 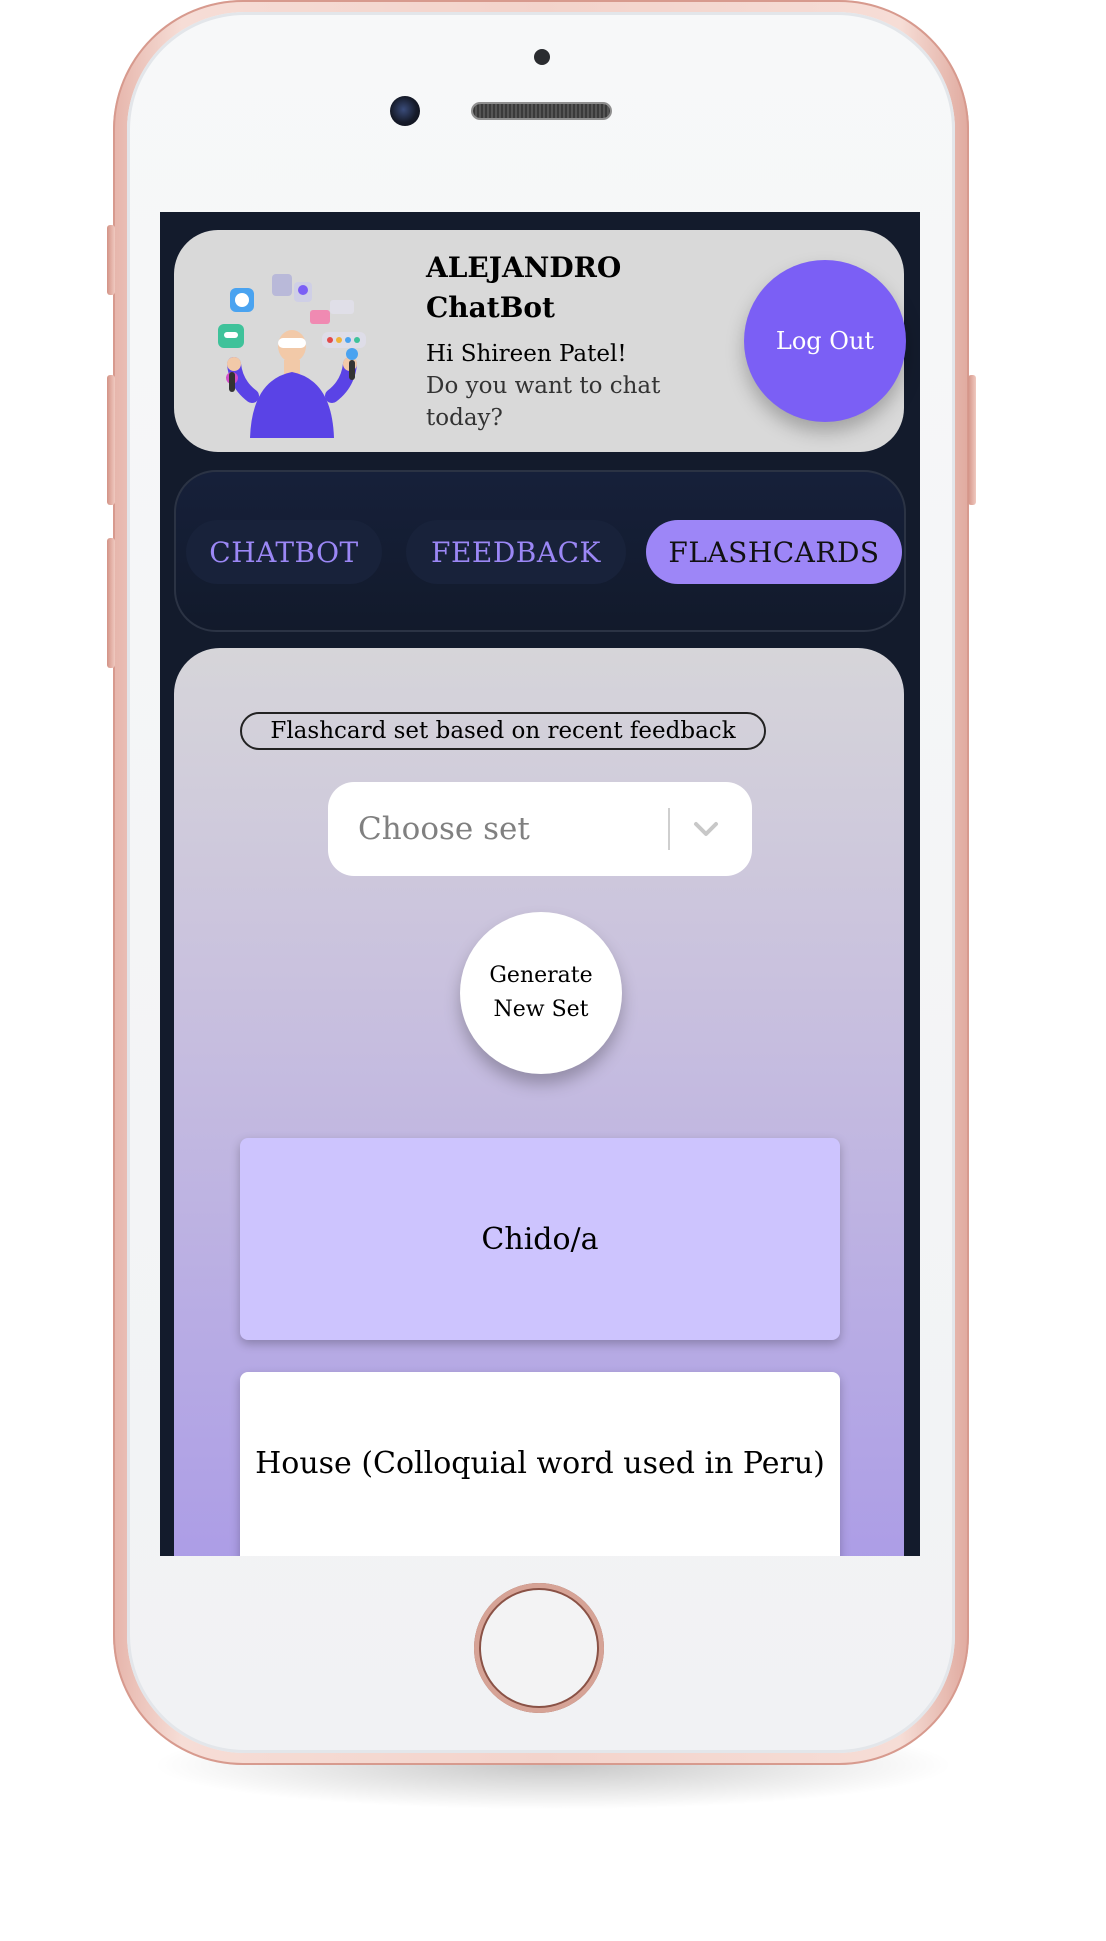 What do you see at coordinates (542, 57) in the screenshot?
I see `proximity-sensor` at bounding box center [542, 57].